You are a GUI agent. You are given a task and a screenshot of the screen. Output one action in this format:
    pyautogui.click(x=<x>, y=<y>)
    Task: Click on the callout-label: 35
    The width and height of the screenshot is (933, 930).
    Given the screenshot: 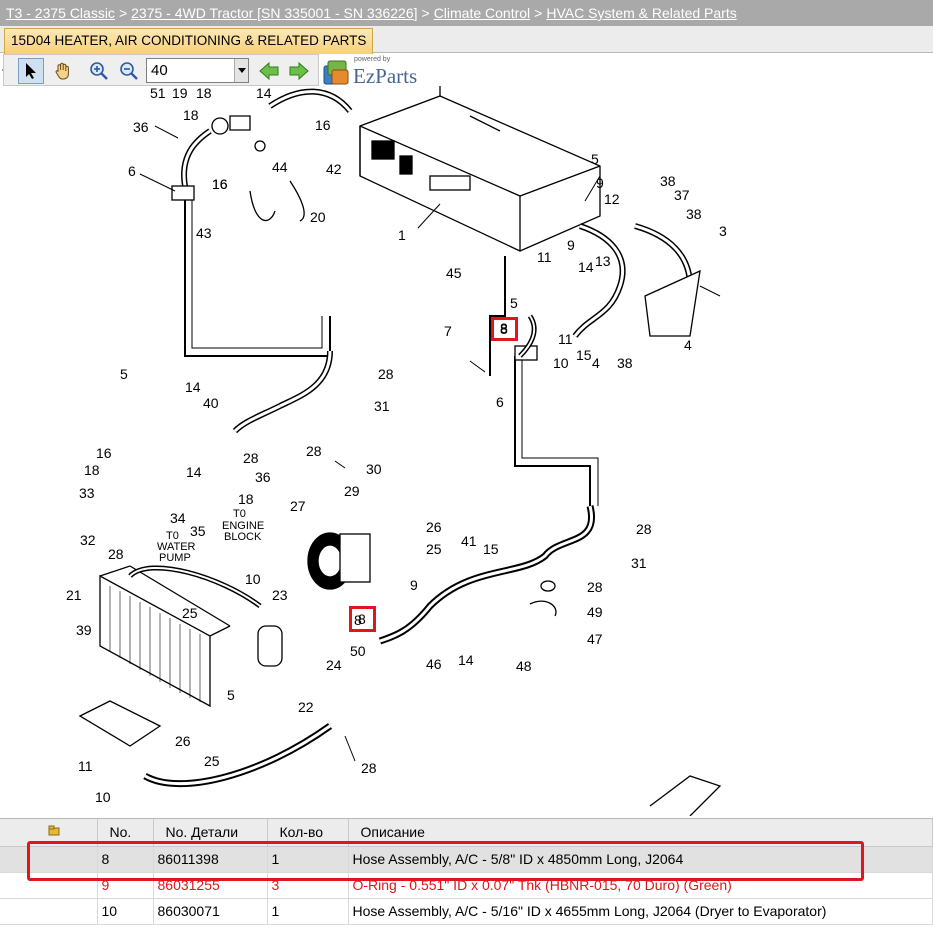 What is the action you would take?
    pyautogui.click(x=198, y=531)
    